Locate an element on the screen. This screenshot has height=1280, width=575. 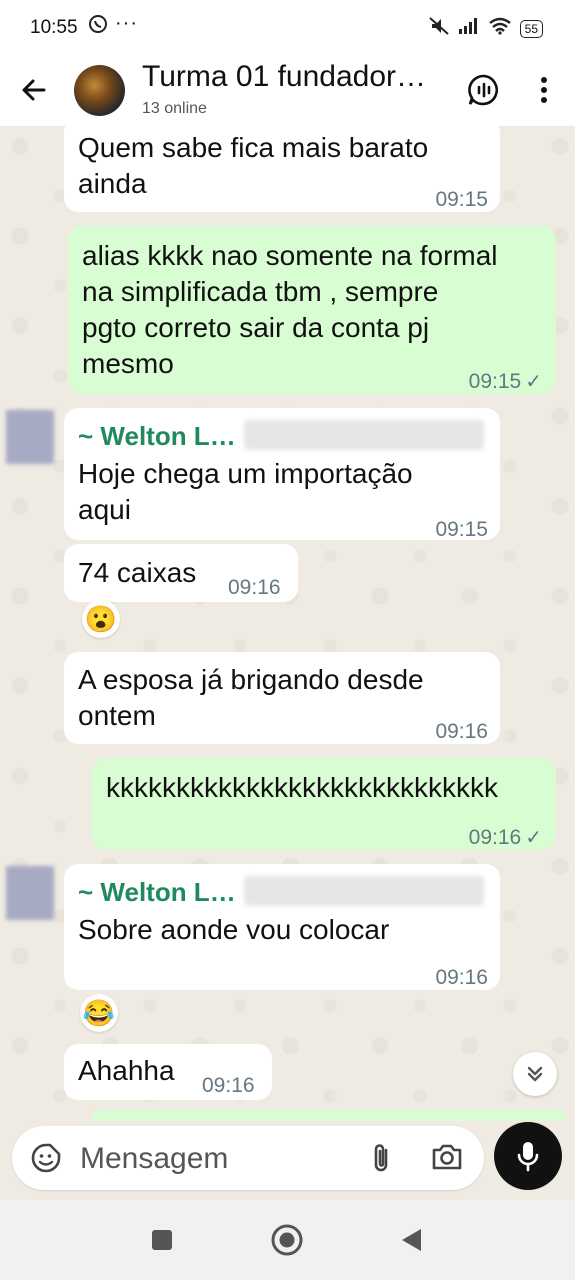
double-chevron-down-icon is located at coordinates (535, 1074).